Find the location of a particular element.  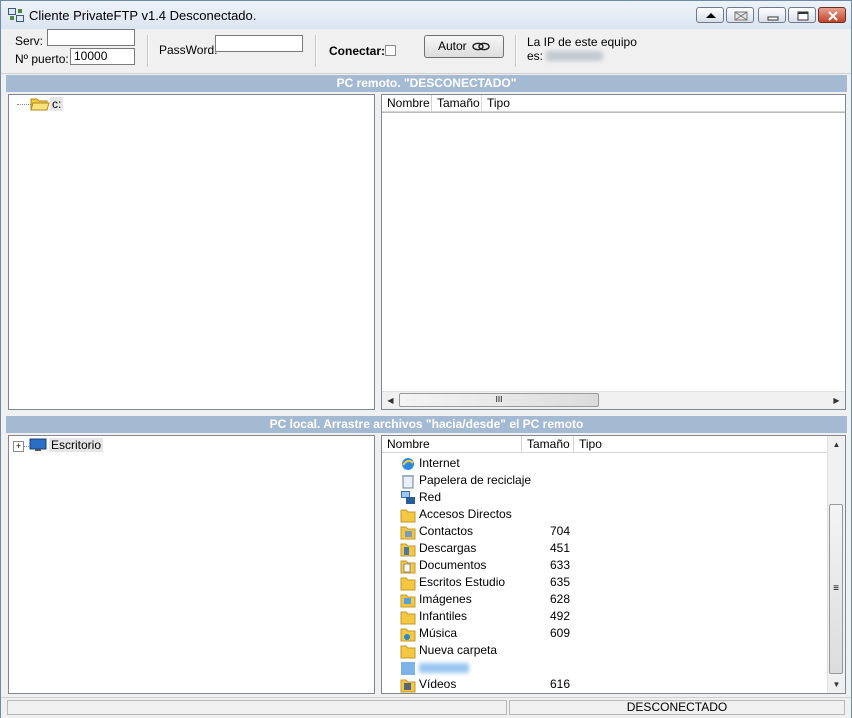

file-row: Vídeos 616 is located at coordinates (615, 684).